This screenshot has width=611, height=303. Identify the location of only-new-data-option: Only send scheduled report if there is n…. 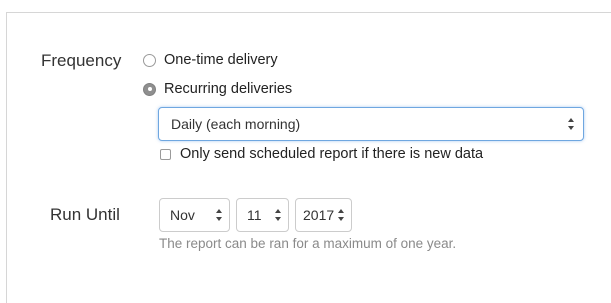
(321, 154).